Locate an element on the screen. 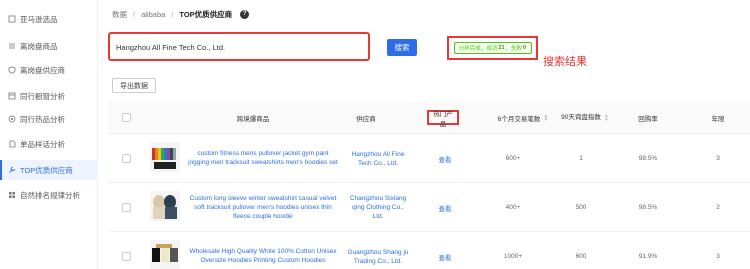  orders-6m-value: 1000+ is located at coordinates (513, 256).